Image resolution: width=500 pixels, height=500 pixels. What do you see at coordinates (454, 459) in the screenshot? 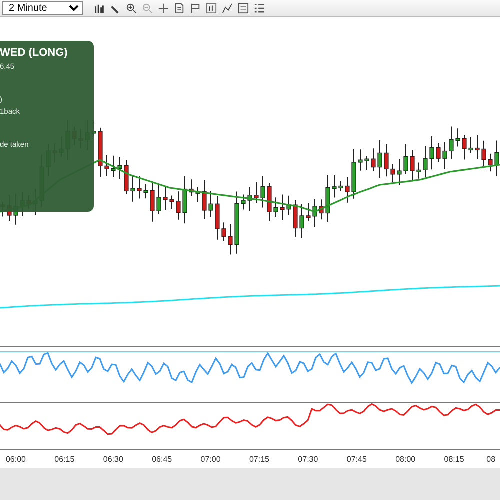
I see `time-label: 08:15` at bounding box center [454, 459].